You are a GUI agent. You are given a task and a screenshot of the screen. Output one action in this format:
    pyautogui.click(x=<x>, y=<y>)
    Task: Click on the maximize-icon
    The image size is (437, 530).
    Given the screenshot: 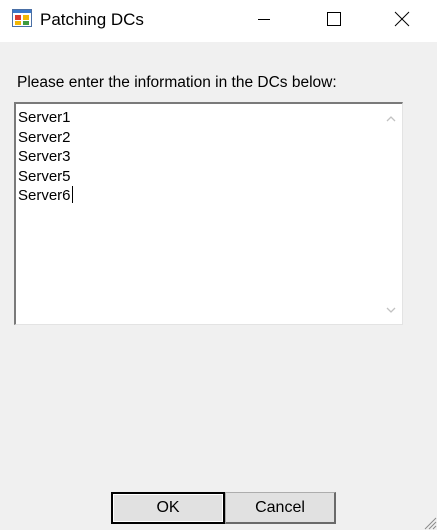 What is the action you would take?
    pyautogui.click(x=334, y=19)
    